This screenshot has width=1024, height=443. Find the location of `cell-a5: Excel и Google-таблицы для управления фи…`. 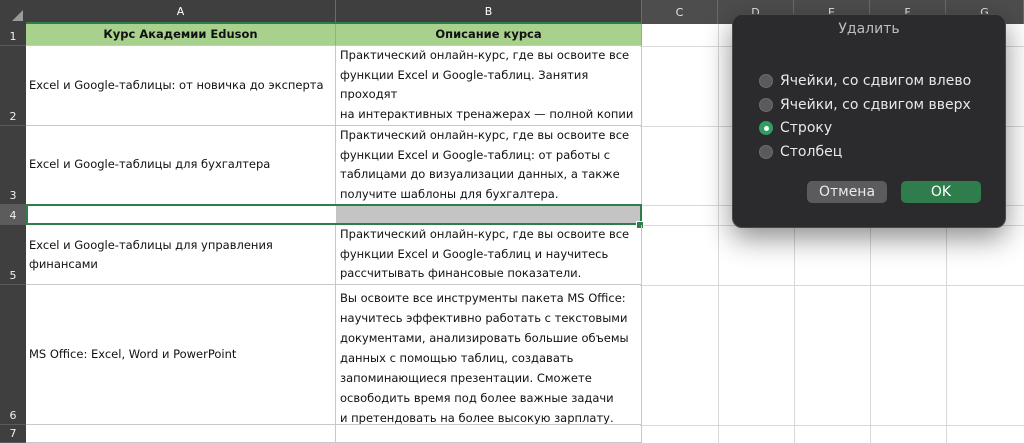

cell-a5: Excel и Google-таблицы для управления фи… is located at coordinates (181, 255).